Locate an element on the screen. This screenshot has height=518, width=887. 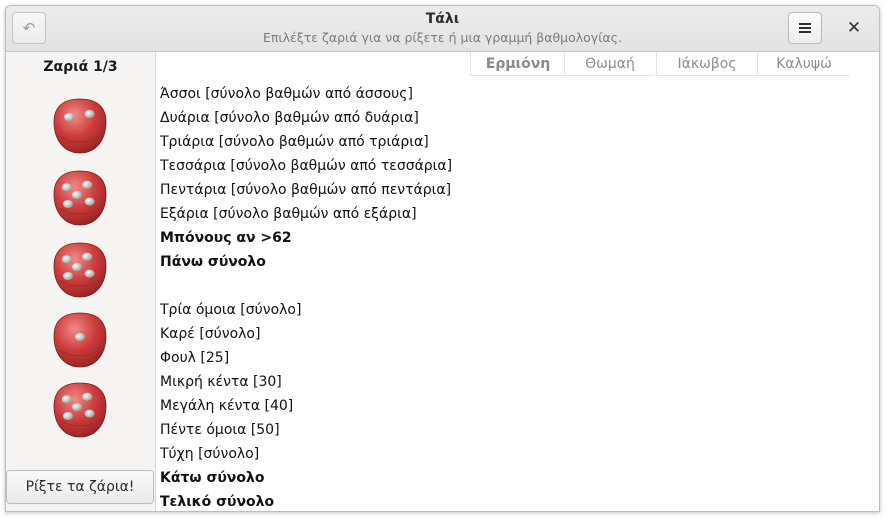
player-column-0: Ερμιόνη is located at coordinates (517, 64).